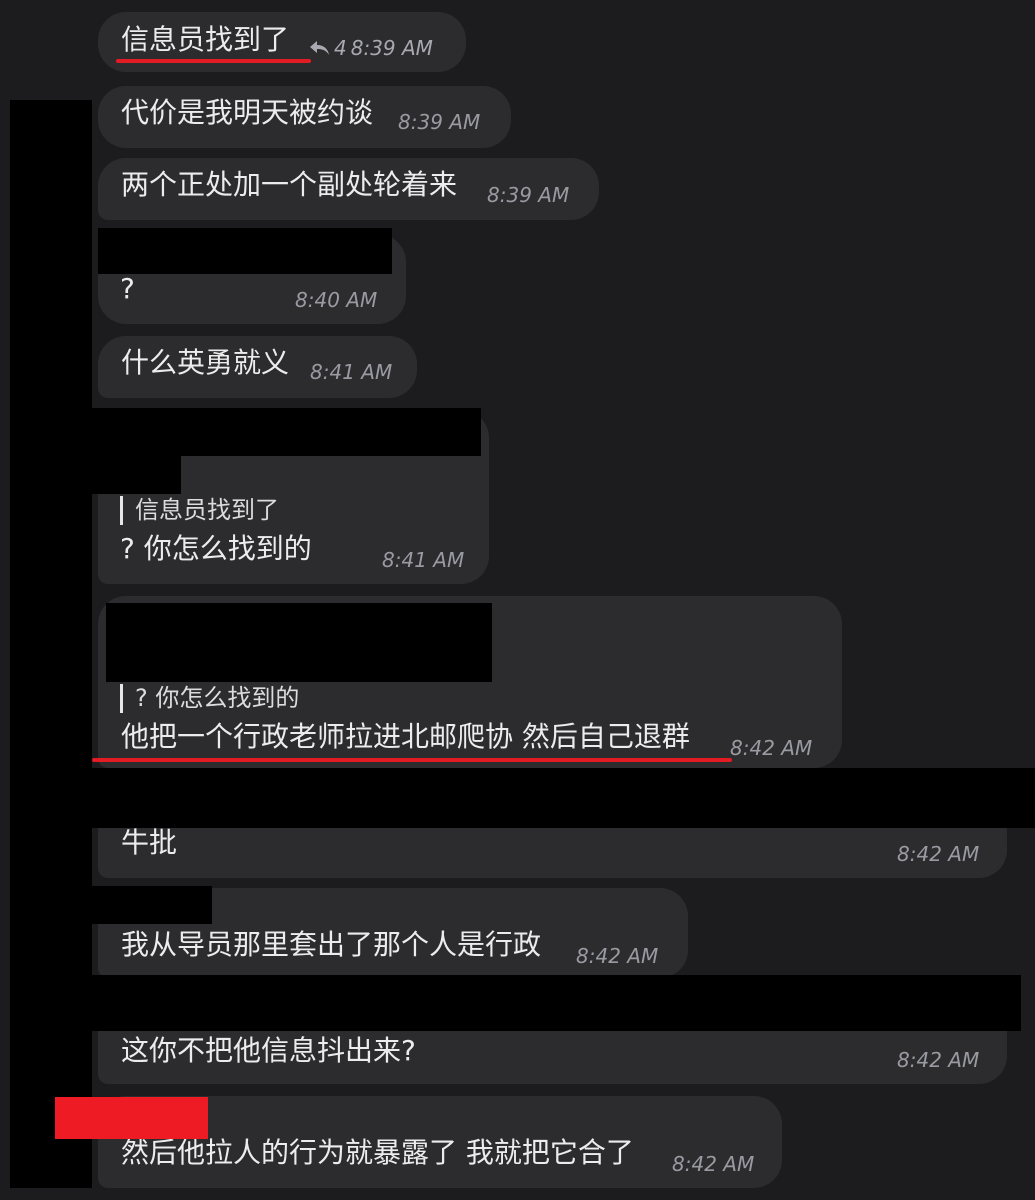 The image size is (1035, 1200). What do you see at coordinates (131, 1118) in the screenshot?
I see `redaction-block-red` at bounding box center [131, 1118].